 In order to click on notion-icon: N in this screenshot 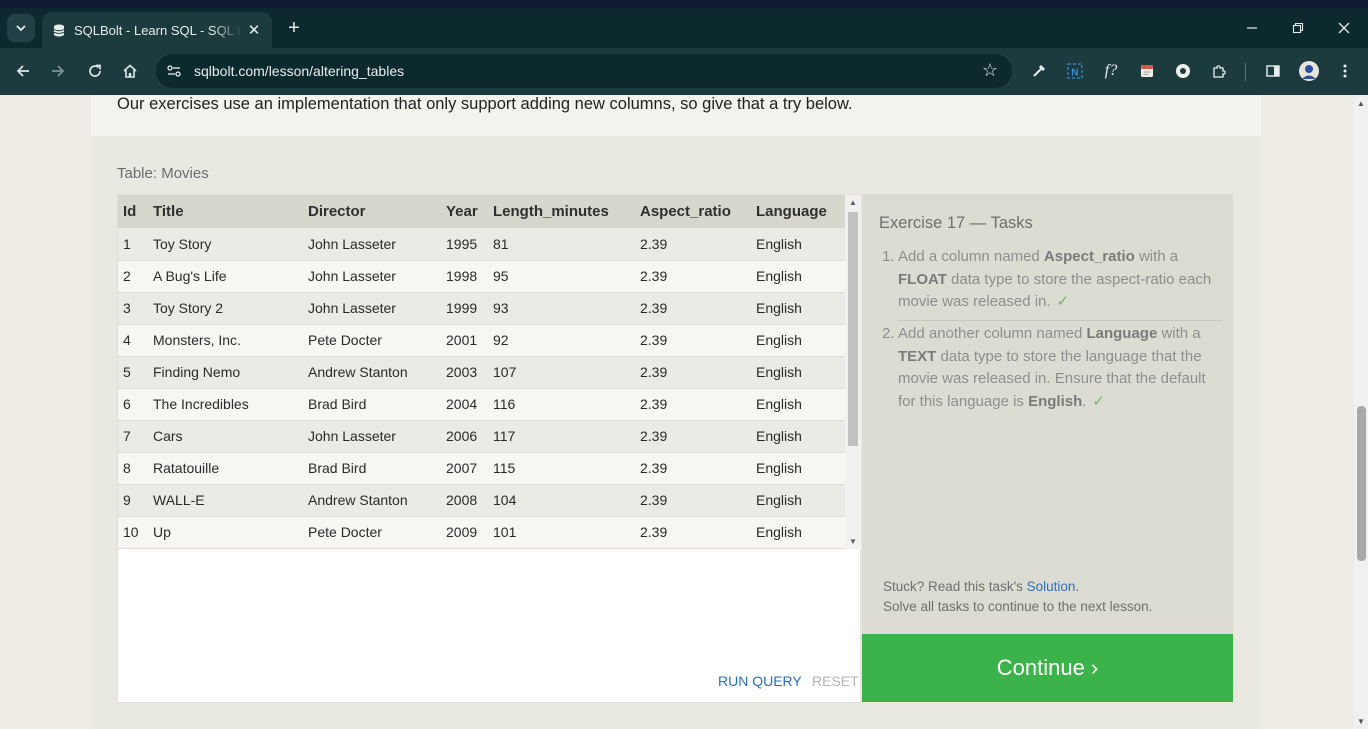, I will do `click(1075, 71)`.